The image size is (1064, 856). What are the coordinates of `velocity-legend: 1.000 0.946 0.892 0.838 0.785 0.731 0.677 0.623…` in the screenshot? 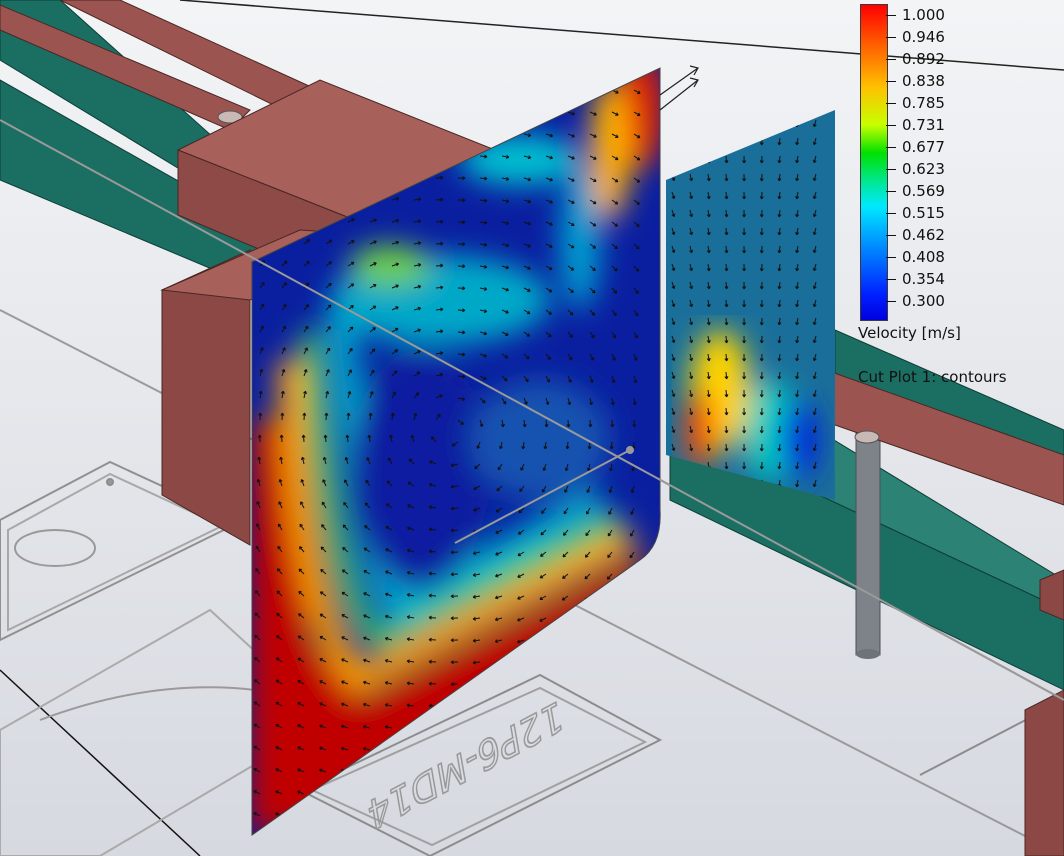 It's located at (956, 202).